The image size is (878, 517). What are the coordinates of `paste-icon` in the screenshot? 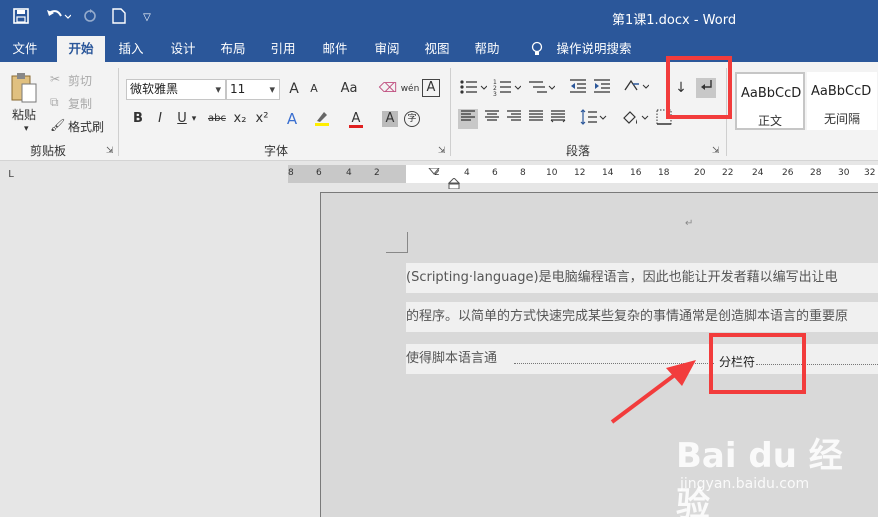 It's located at (25, 90).